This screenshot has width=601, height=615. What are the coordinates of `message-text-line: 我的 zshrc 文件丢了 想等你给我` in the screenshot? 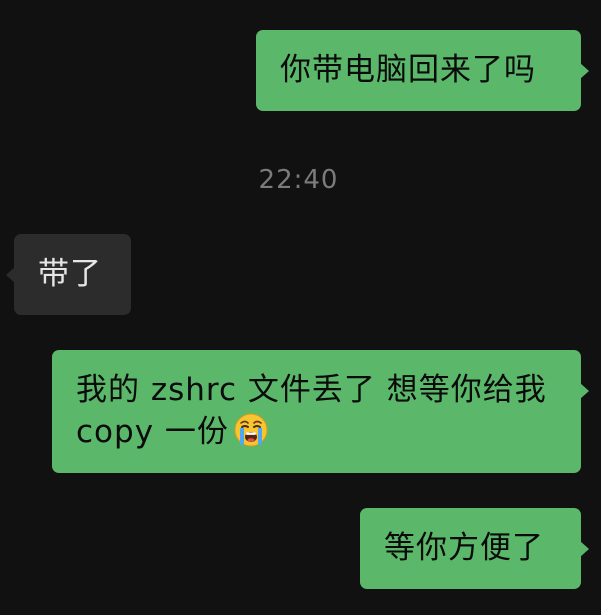 It's located at (311, 390).